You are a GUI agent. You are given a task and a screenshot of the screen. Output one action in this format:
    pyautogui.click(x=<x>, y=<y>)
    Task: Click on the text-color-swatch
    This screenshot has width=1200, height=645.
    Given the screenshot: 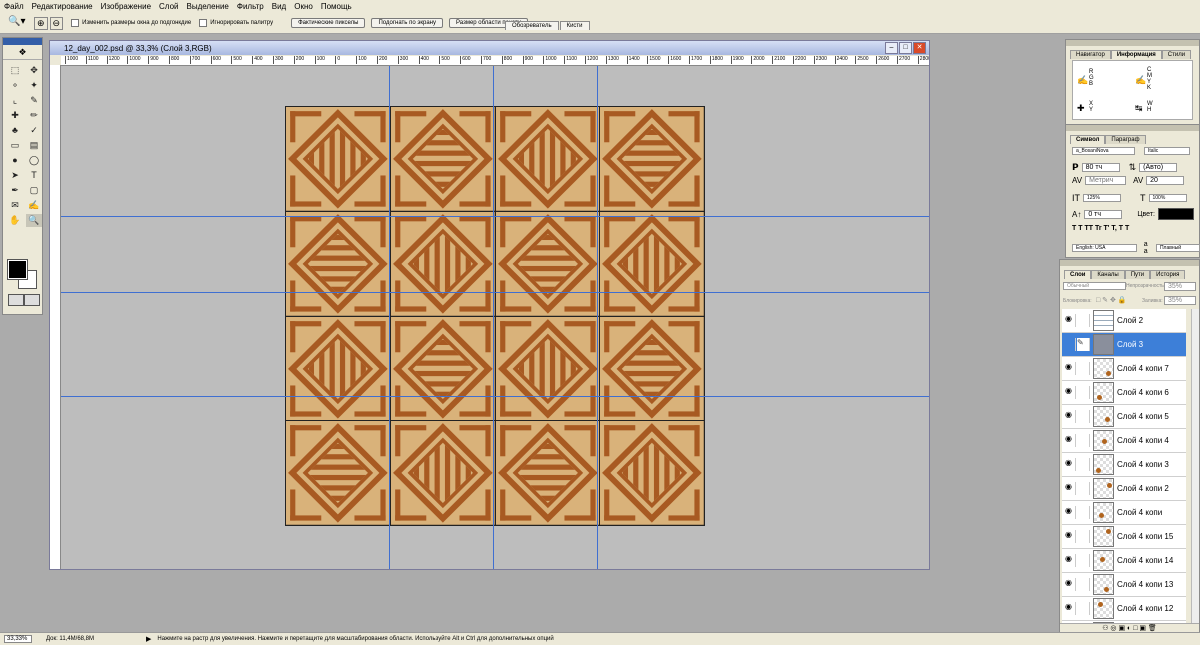 What is the action you would take?
    pyautogui.click(x=1175, y=214)
    